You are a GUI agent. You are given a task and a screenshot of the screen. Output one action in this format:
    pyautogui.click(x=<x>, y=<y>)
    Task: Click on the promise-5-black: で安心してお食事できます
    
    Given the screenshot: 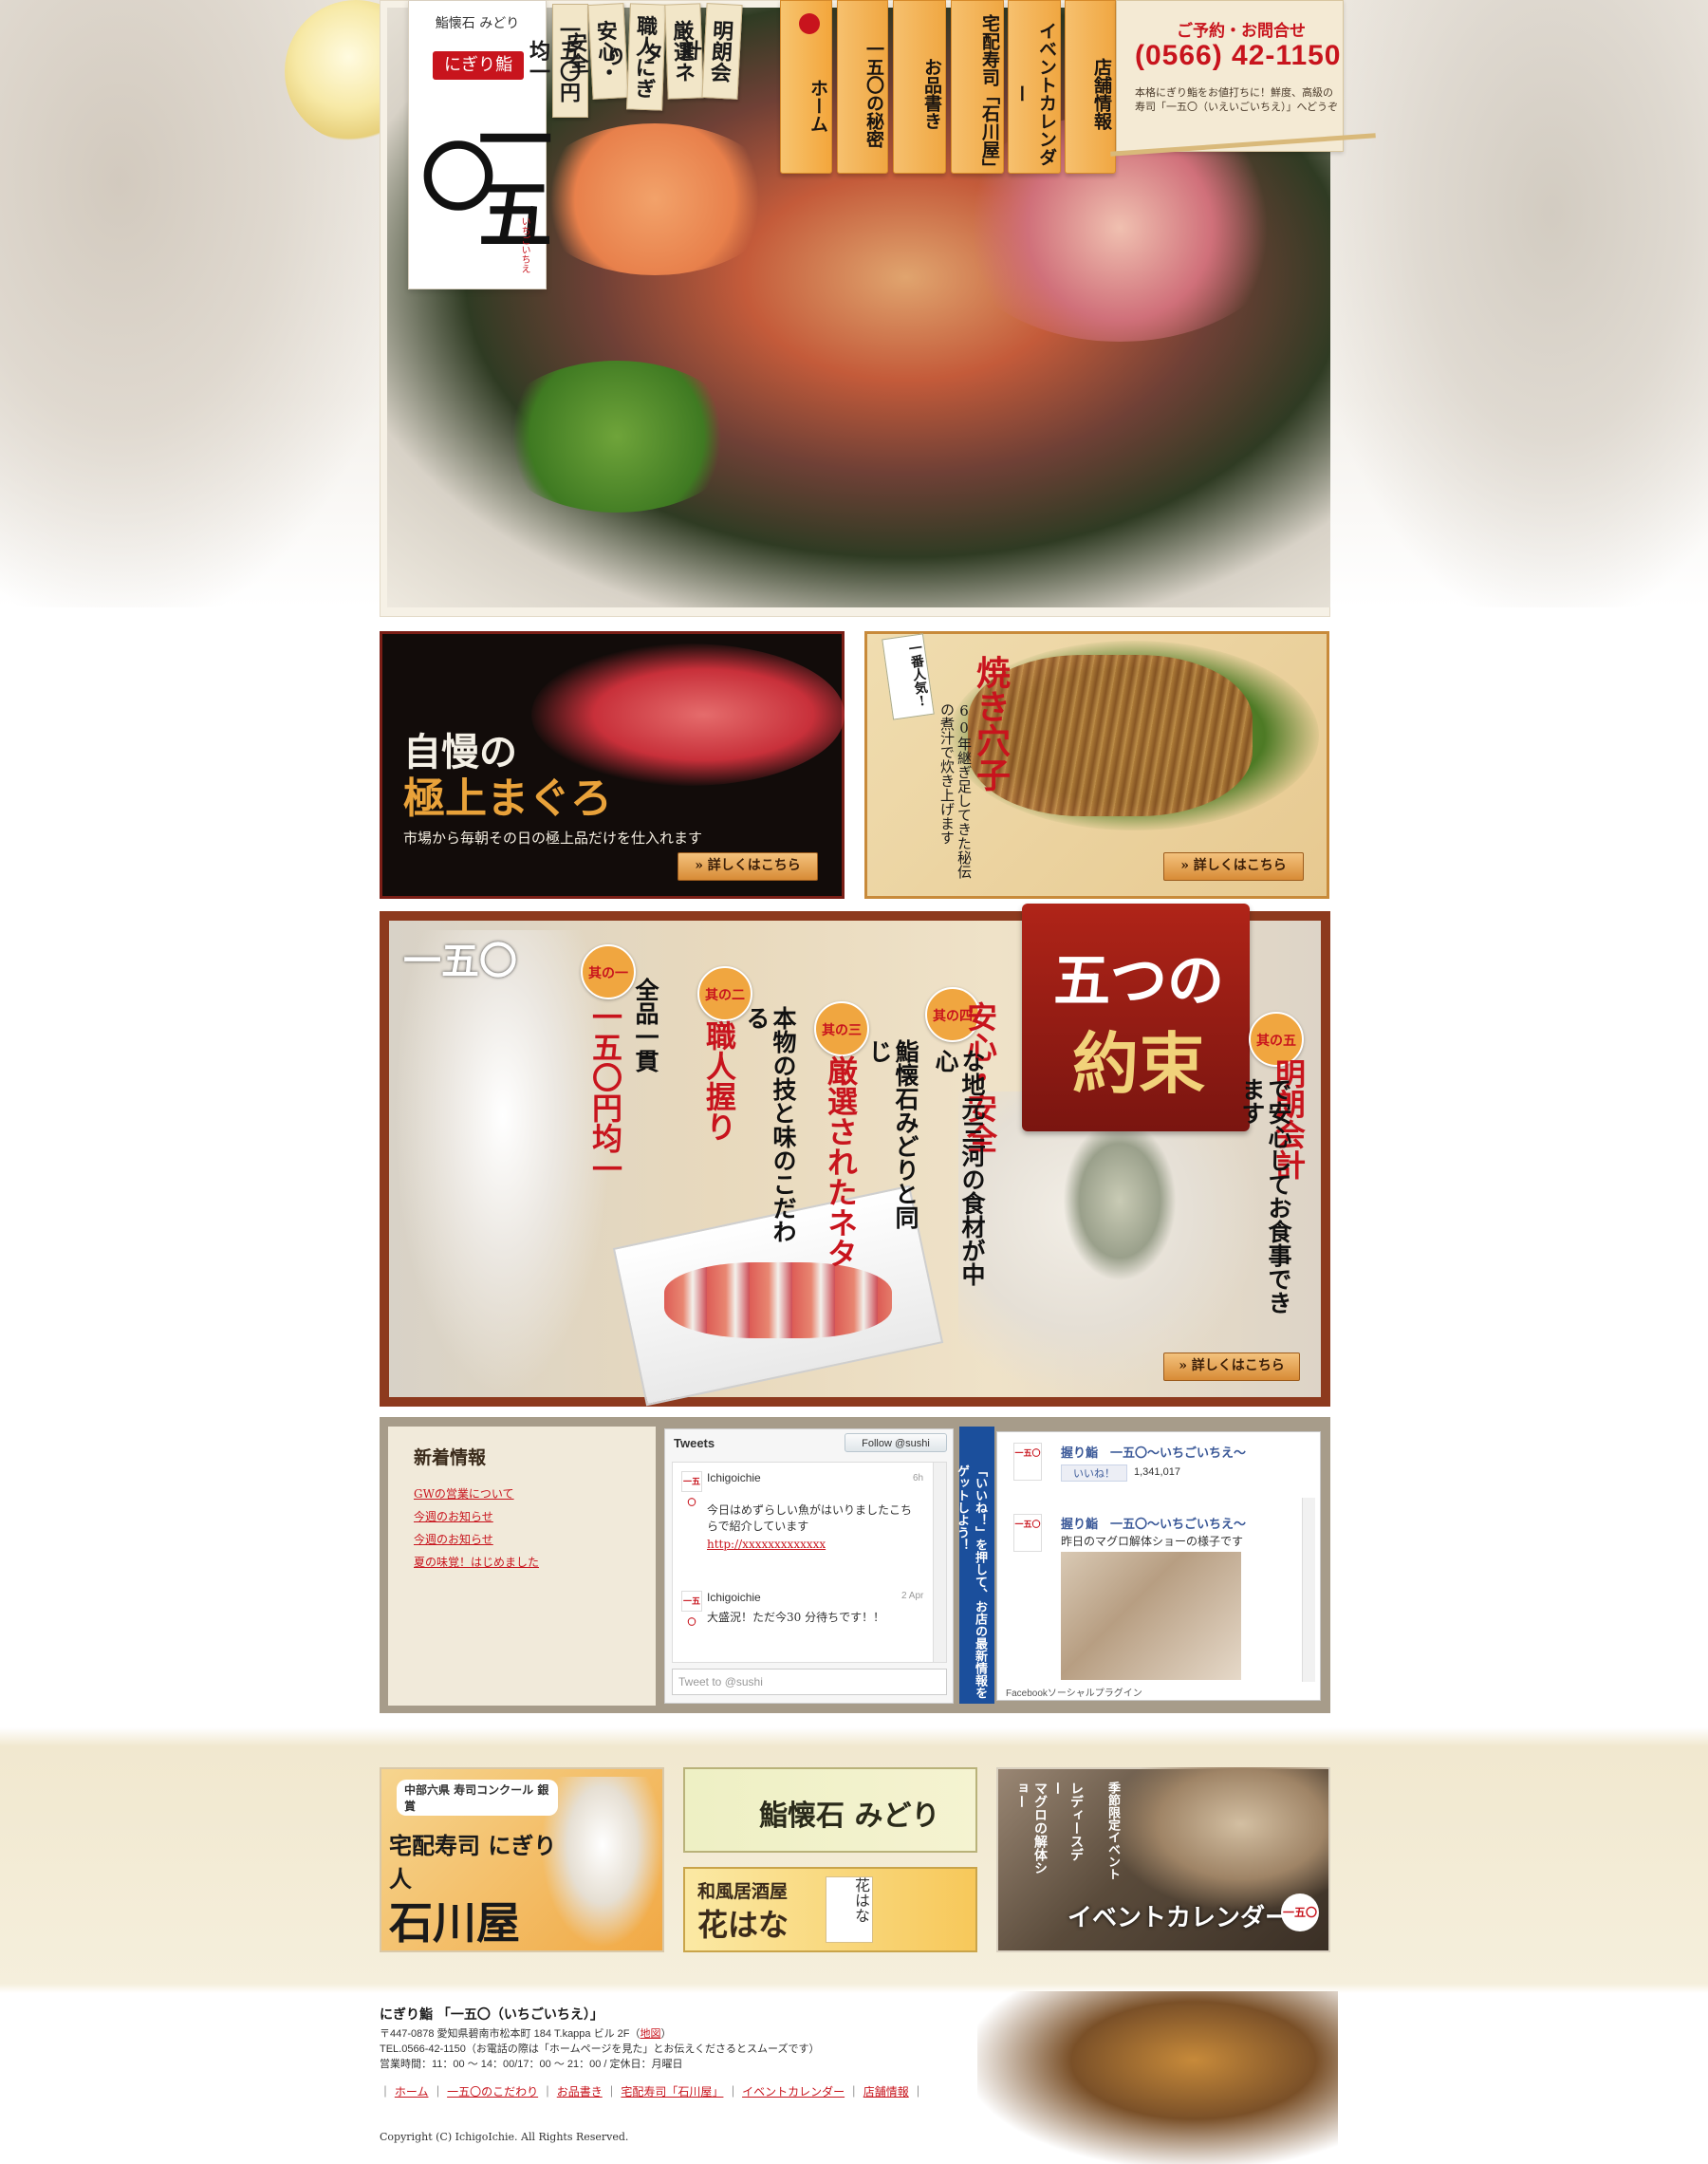 What is the action you would take?
    pyautogui.click(x=1265, y=1196)
    